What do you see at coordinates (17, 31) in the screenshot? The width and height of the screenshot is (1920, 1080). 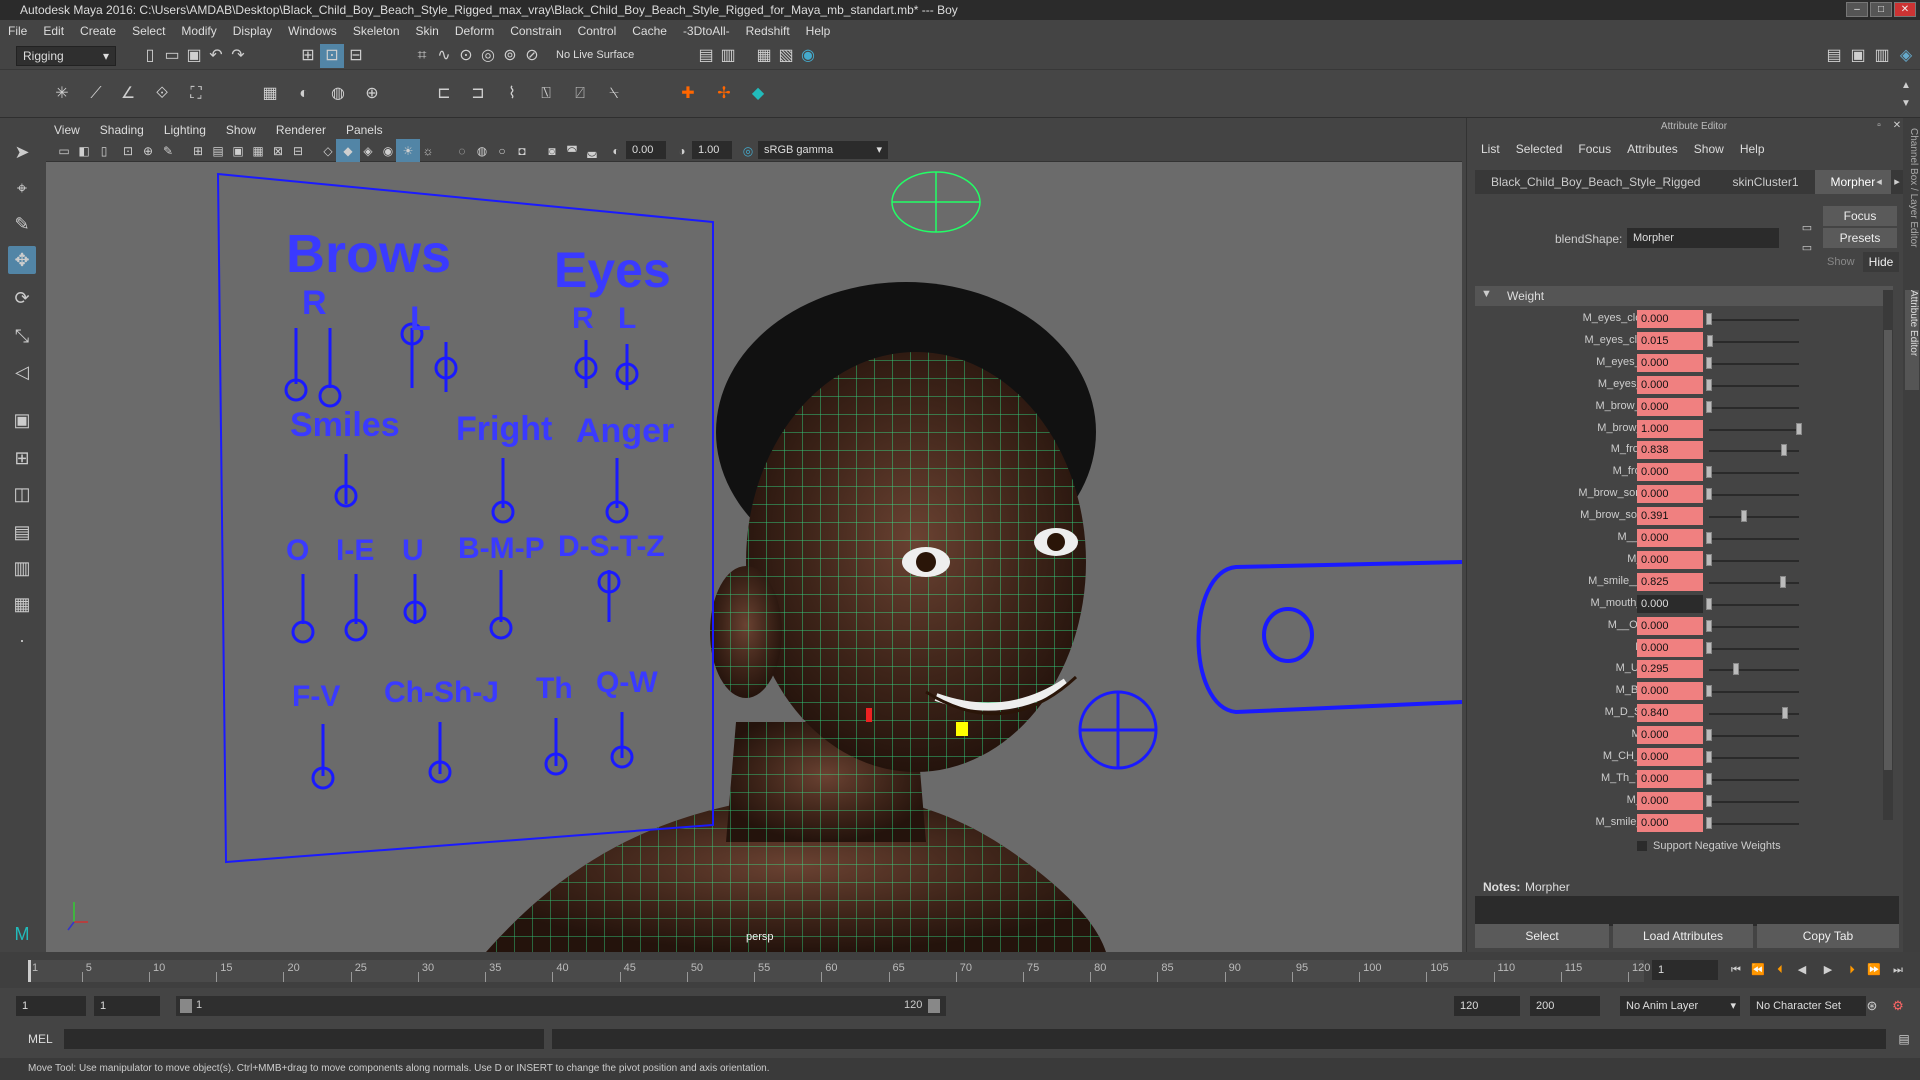 I see `menu-file: File` at bounding box center [17, 31].